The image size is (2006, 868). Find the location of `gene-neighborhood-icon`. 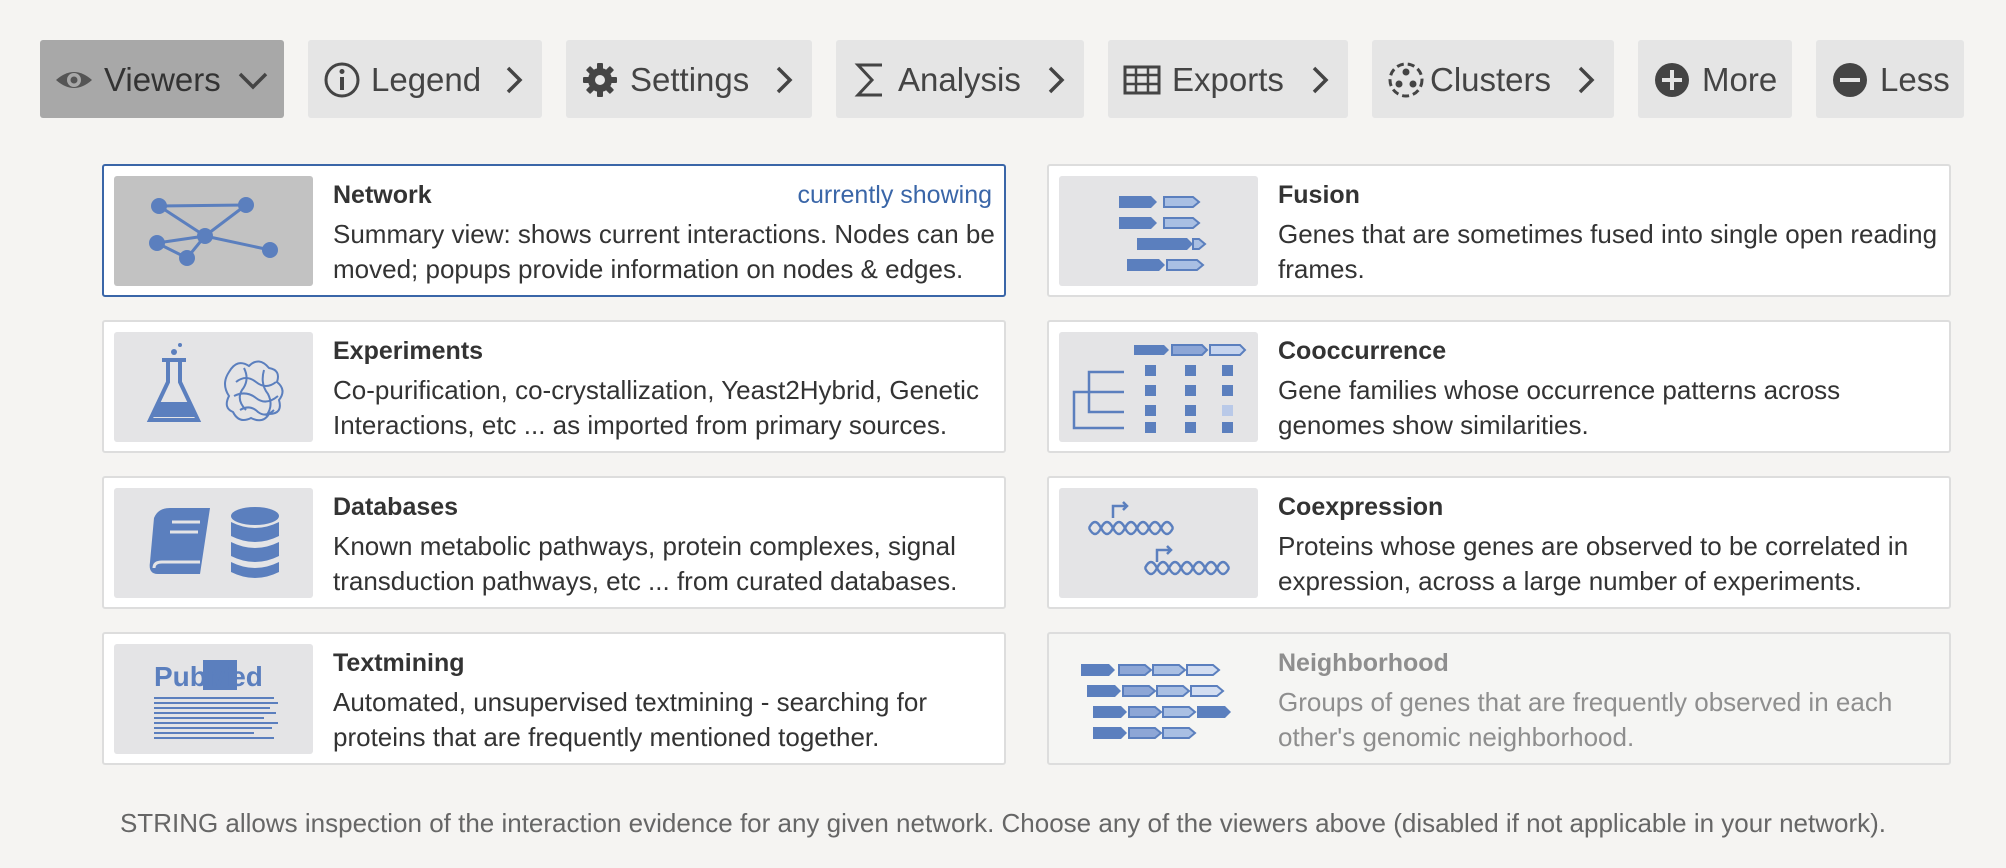

gene-neighborhood-icon is located at coordinates (1158, 699).